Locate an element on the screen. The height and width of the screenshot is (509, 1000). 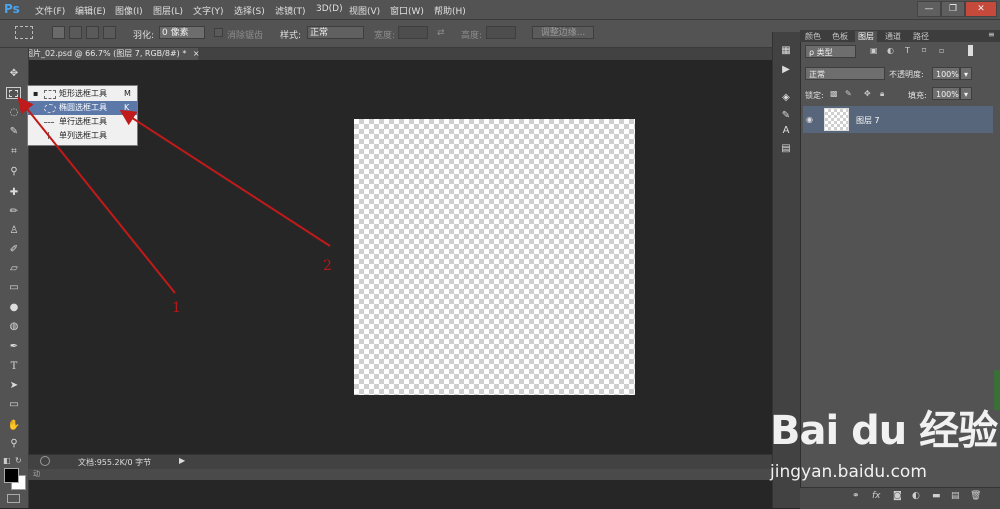
annotation-label-1: 1 is located at coordinates (176, 308).